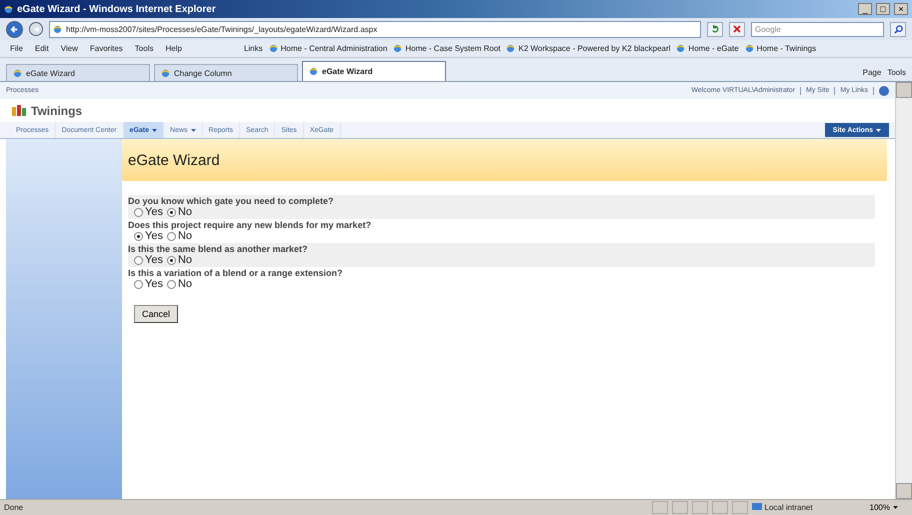 The image size is (912, 515). What do you see at coordinates (446, 48) in the screenshot?
I see `favorite-link: Home - Case System Root` at bounding box center [446, 48].